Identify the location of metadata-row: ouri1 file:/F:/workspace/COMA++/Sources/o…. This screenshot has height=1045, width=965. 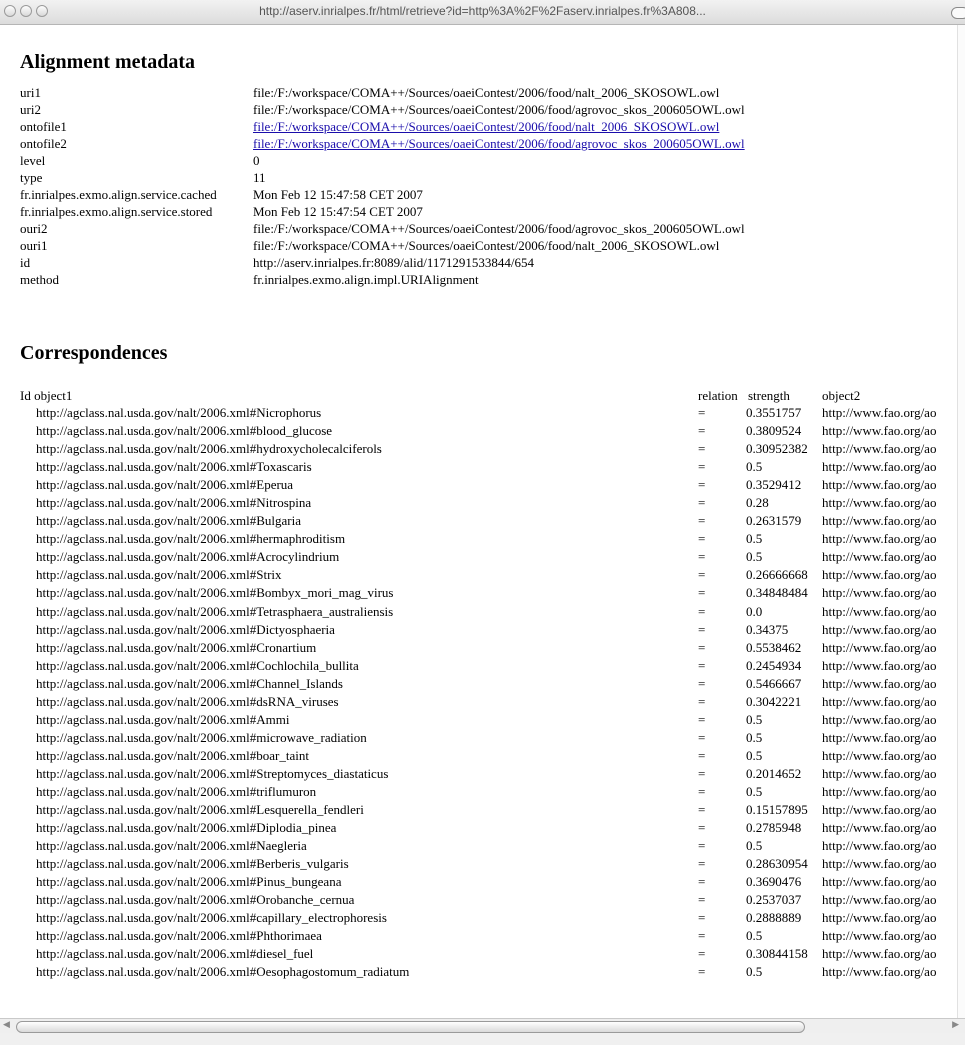
(382, 245).